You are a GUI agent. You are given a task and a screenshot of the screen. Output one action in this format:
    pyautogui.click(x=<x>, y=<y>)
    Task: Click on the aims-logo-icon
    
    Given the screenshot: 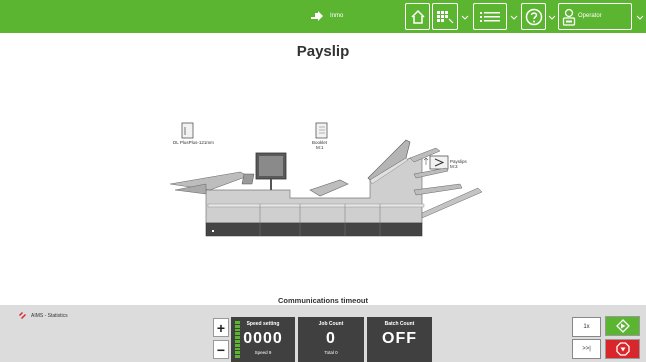 What is the action you would take?
    pyautogui.click(x=22, y=315)
    